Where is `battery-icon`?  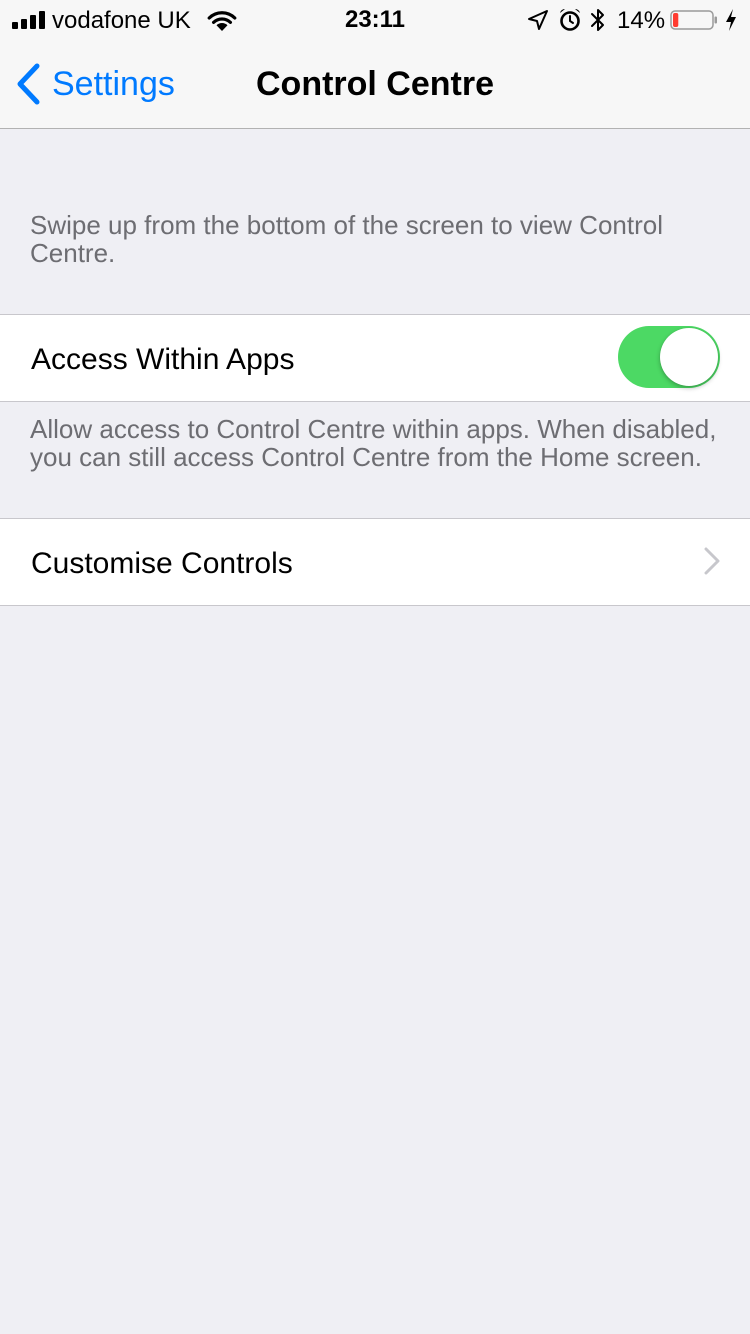
battery-icon is located at coordinates (693, 20).